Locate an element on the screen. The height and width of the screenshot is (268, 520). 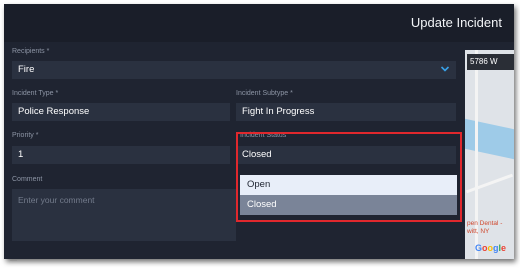
incident-subtype-select: Fight In Progress is located at coordinates (346, 112).